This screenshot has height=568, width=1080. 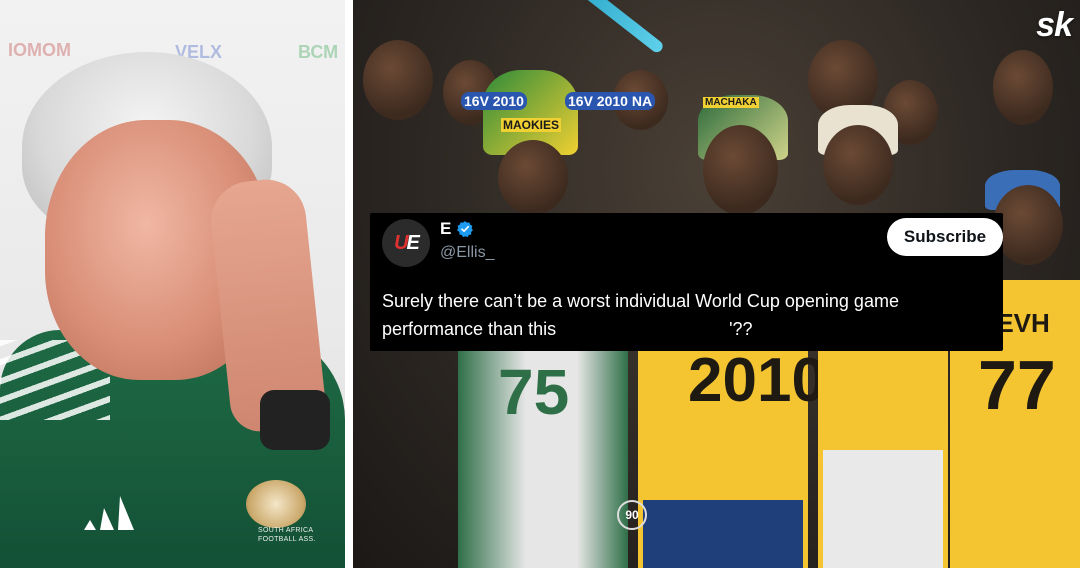 I want to click on sponsor-logo: ВСМ, so click(x=318, y=52).